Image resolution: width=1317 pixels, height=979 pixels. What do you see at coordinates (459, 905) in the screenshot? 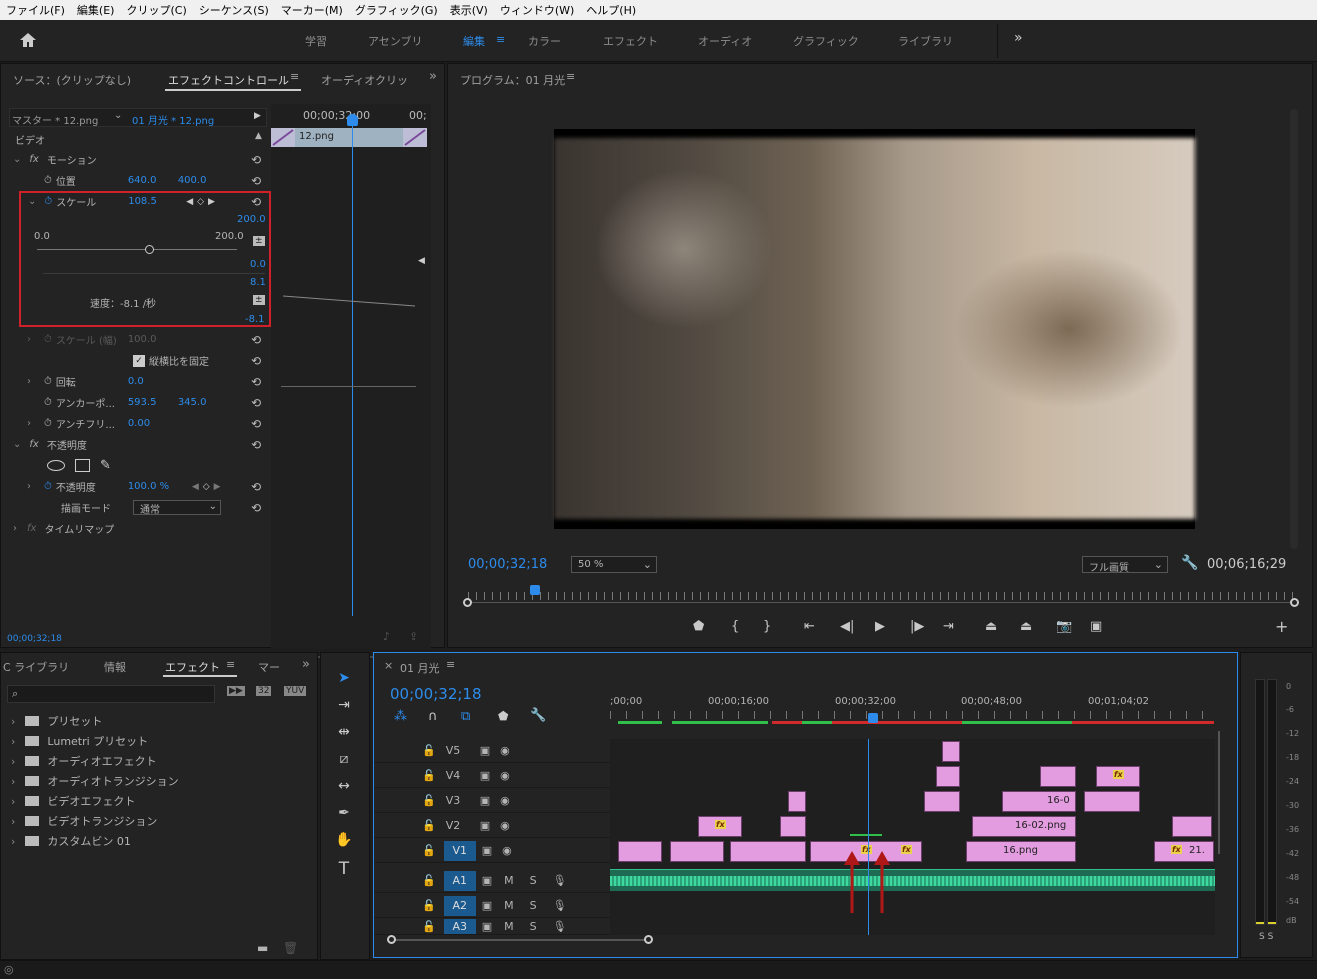
I see `track-target-a2: A2` at bounding box center [459, 905].